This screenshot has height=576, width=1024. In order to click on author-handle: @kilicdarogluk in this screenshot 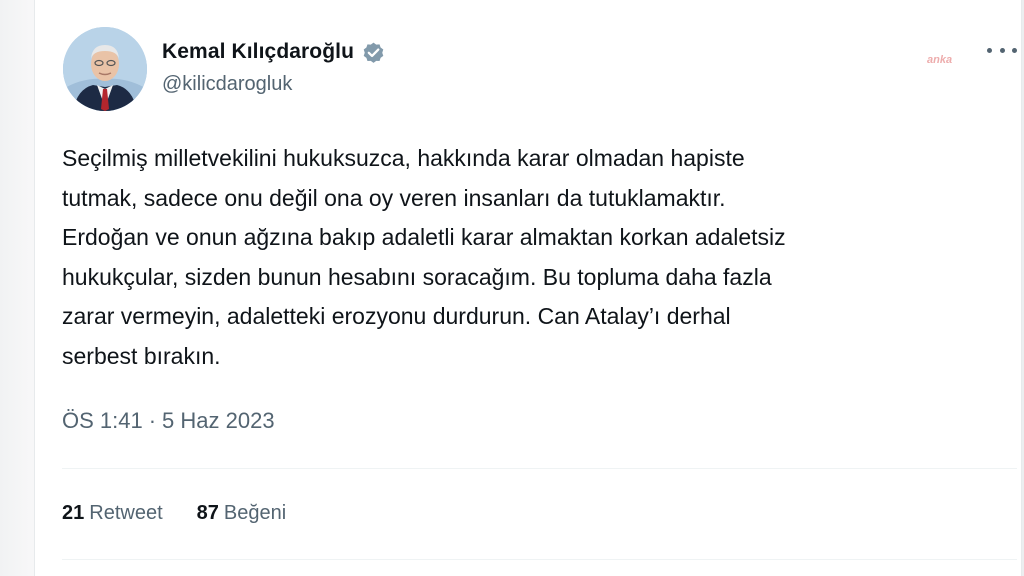, I will do `click(227, 84)`.